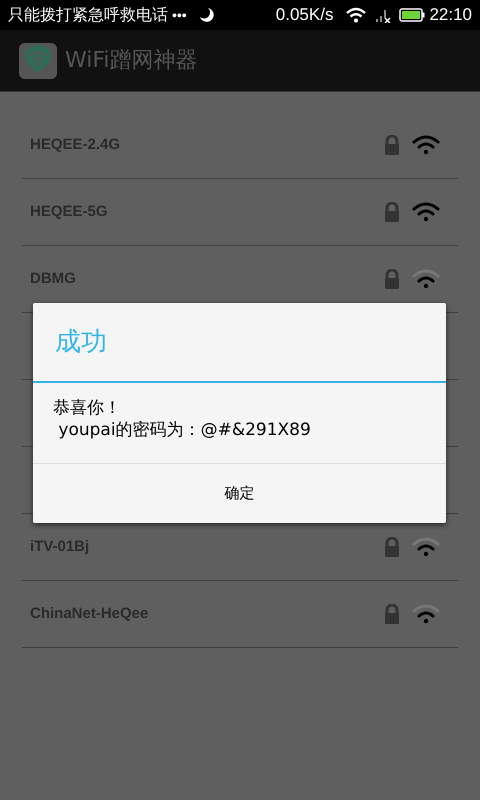 This screenshot has width=480, height=800. Describe the element at coordinates (450, 15) in the screenshot. I see `clock: 22:10` at that location.